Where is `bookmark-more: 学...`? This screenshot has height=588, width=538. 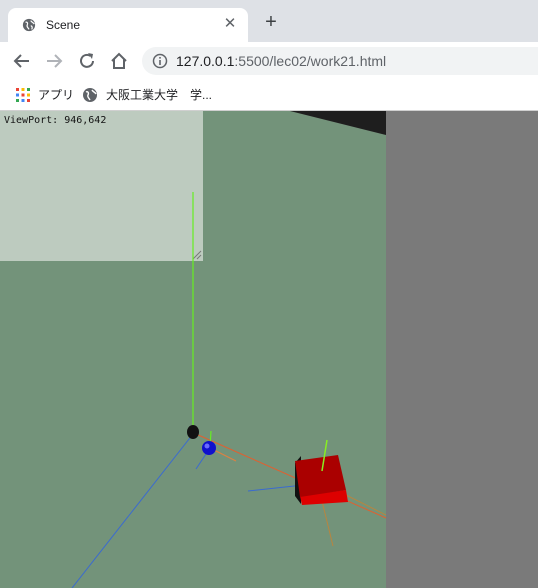 bookmark-more: 学... is located at coordinates (201, 94).